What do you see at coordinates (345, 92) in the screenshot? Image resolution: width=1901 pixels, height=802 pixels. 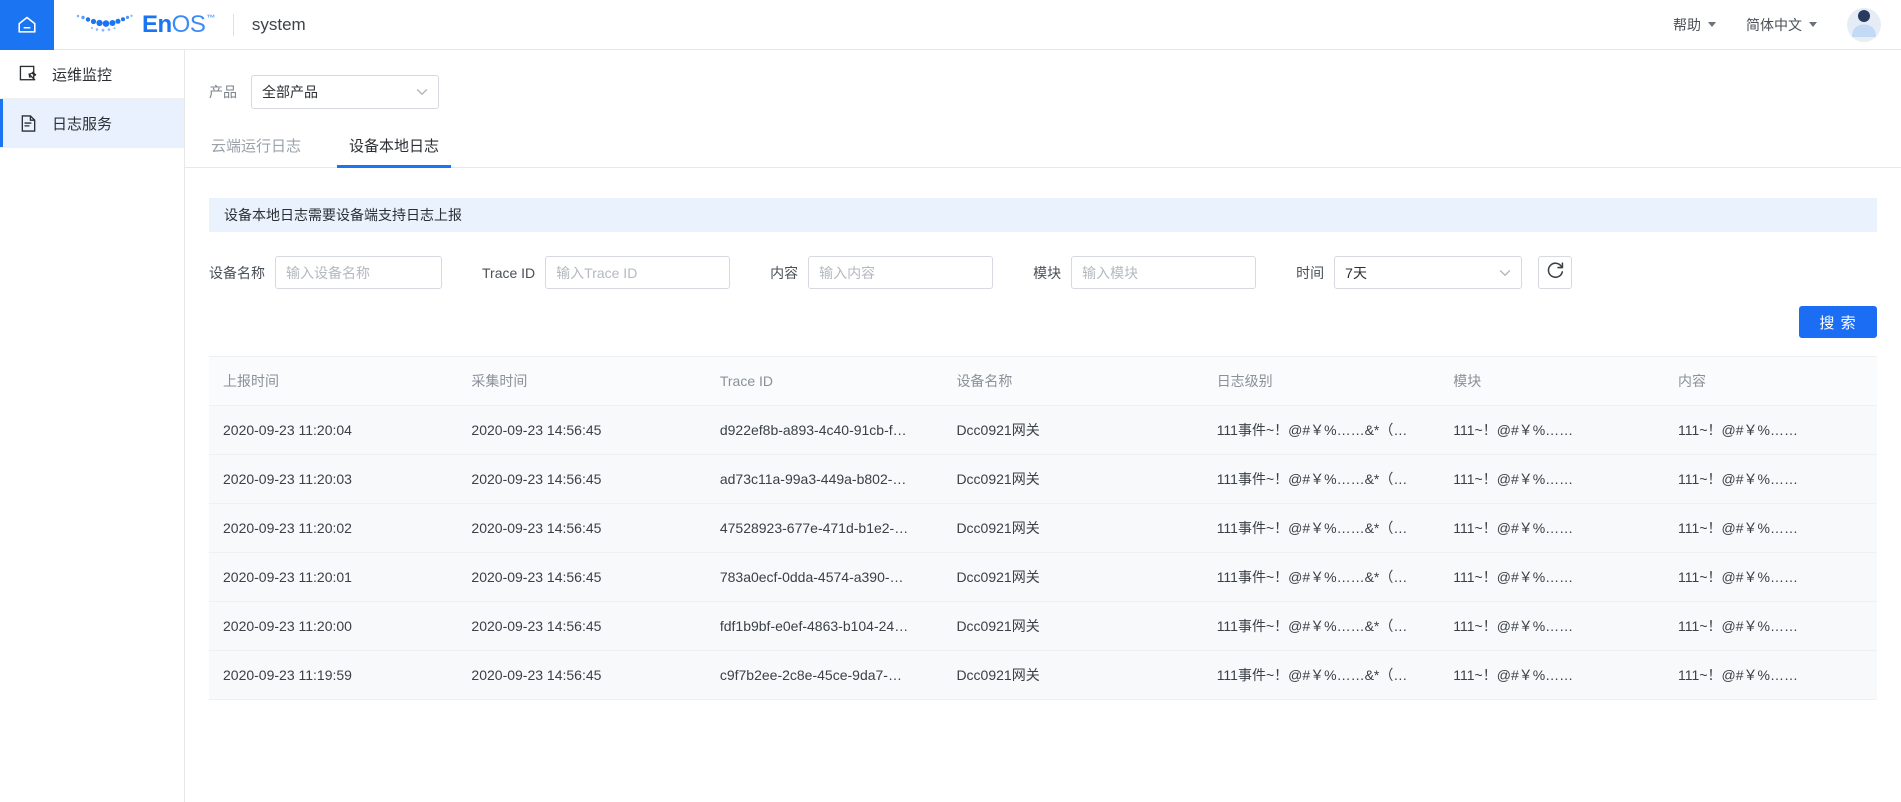 I see `product-select: 全部产品` at bounding box center [345, 92].